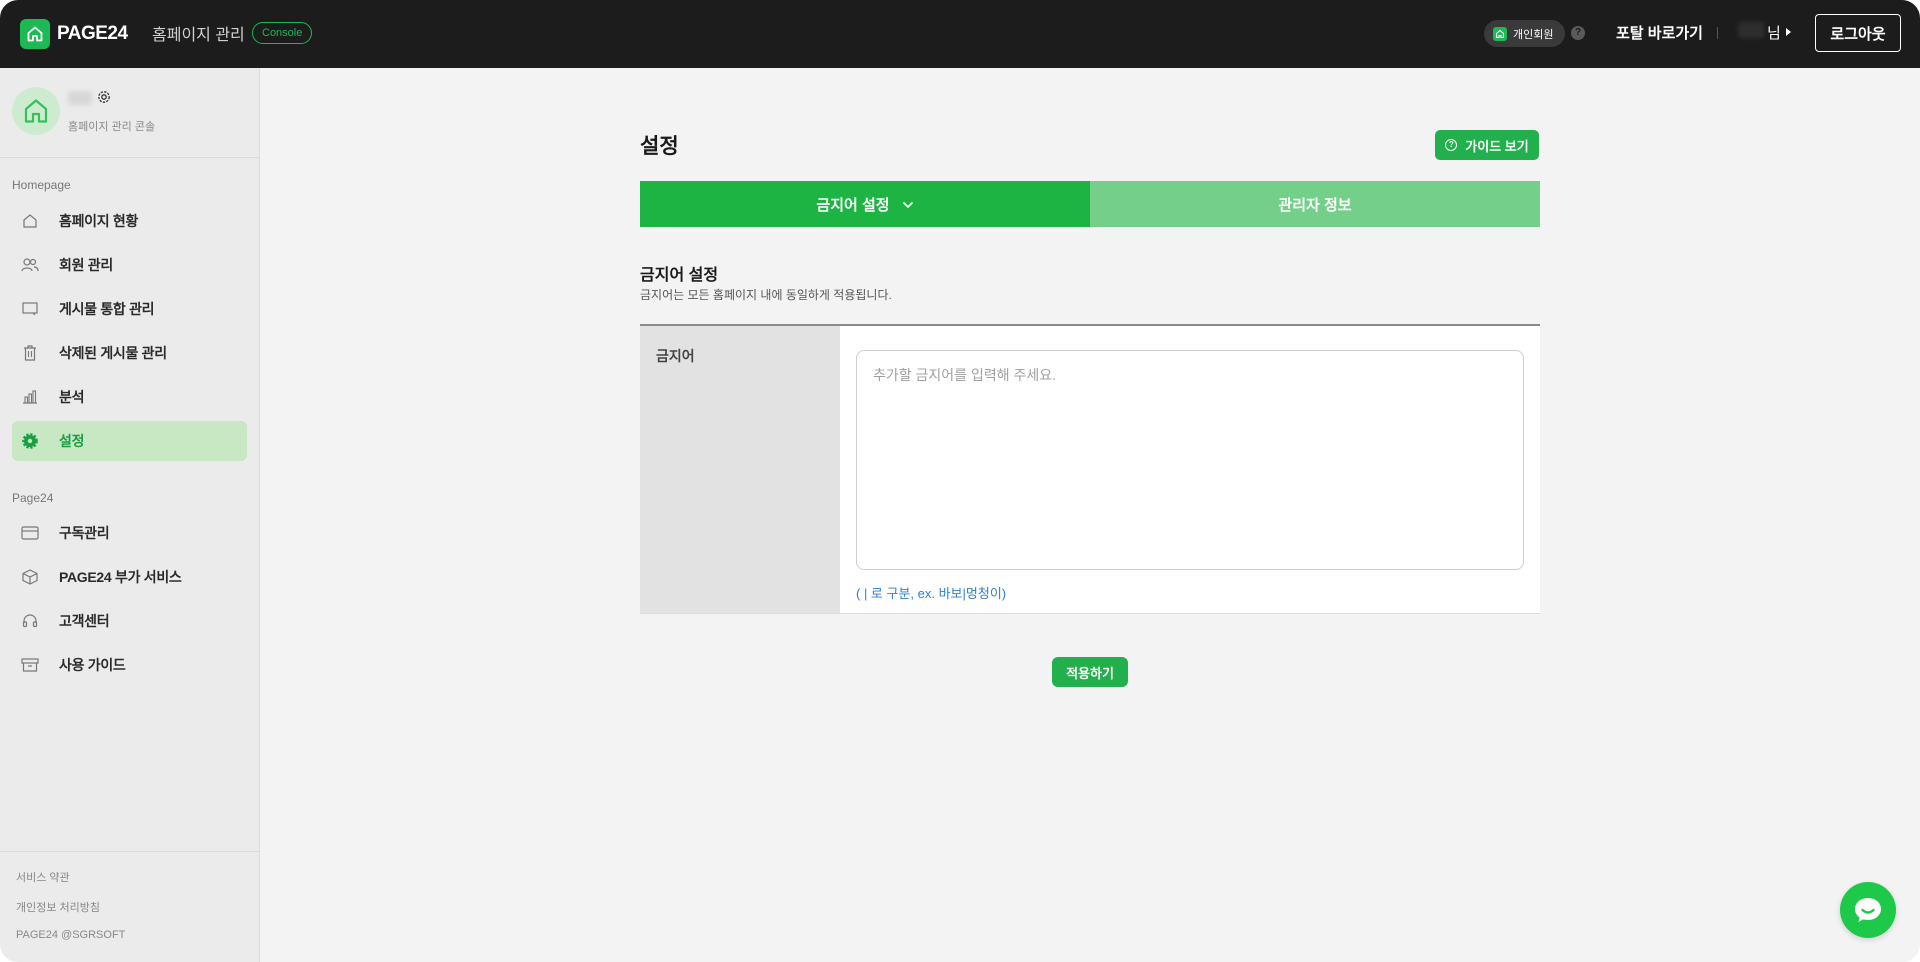 This screenshot has height=962, width=1920. I want to click on sidebar-item-label: PAGE24 부가 서비스, so click(120, 577).